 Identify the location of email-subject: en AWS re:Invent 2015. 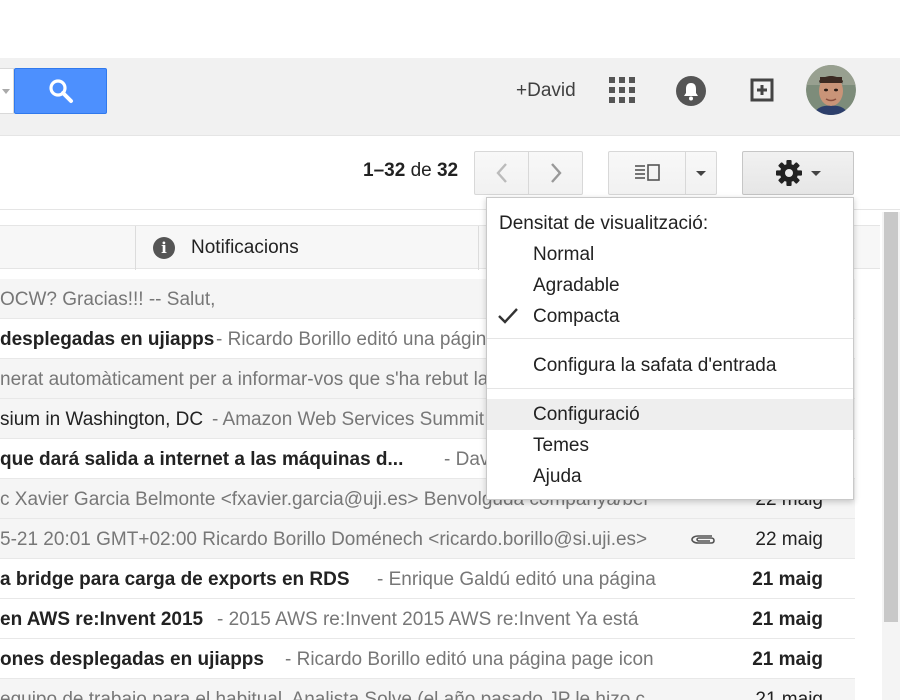
(102, 619).